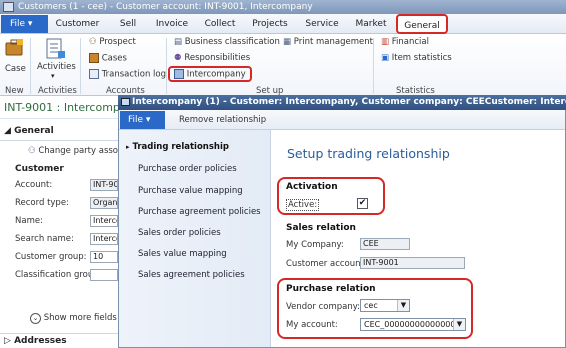  Describe the element at coordinates (179, 233) in the screenshot. I see `nav-sales-order-policies: Sales order policies` at that location.